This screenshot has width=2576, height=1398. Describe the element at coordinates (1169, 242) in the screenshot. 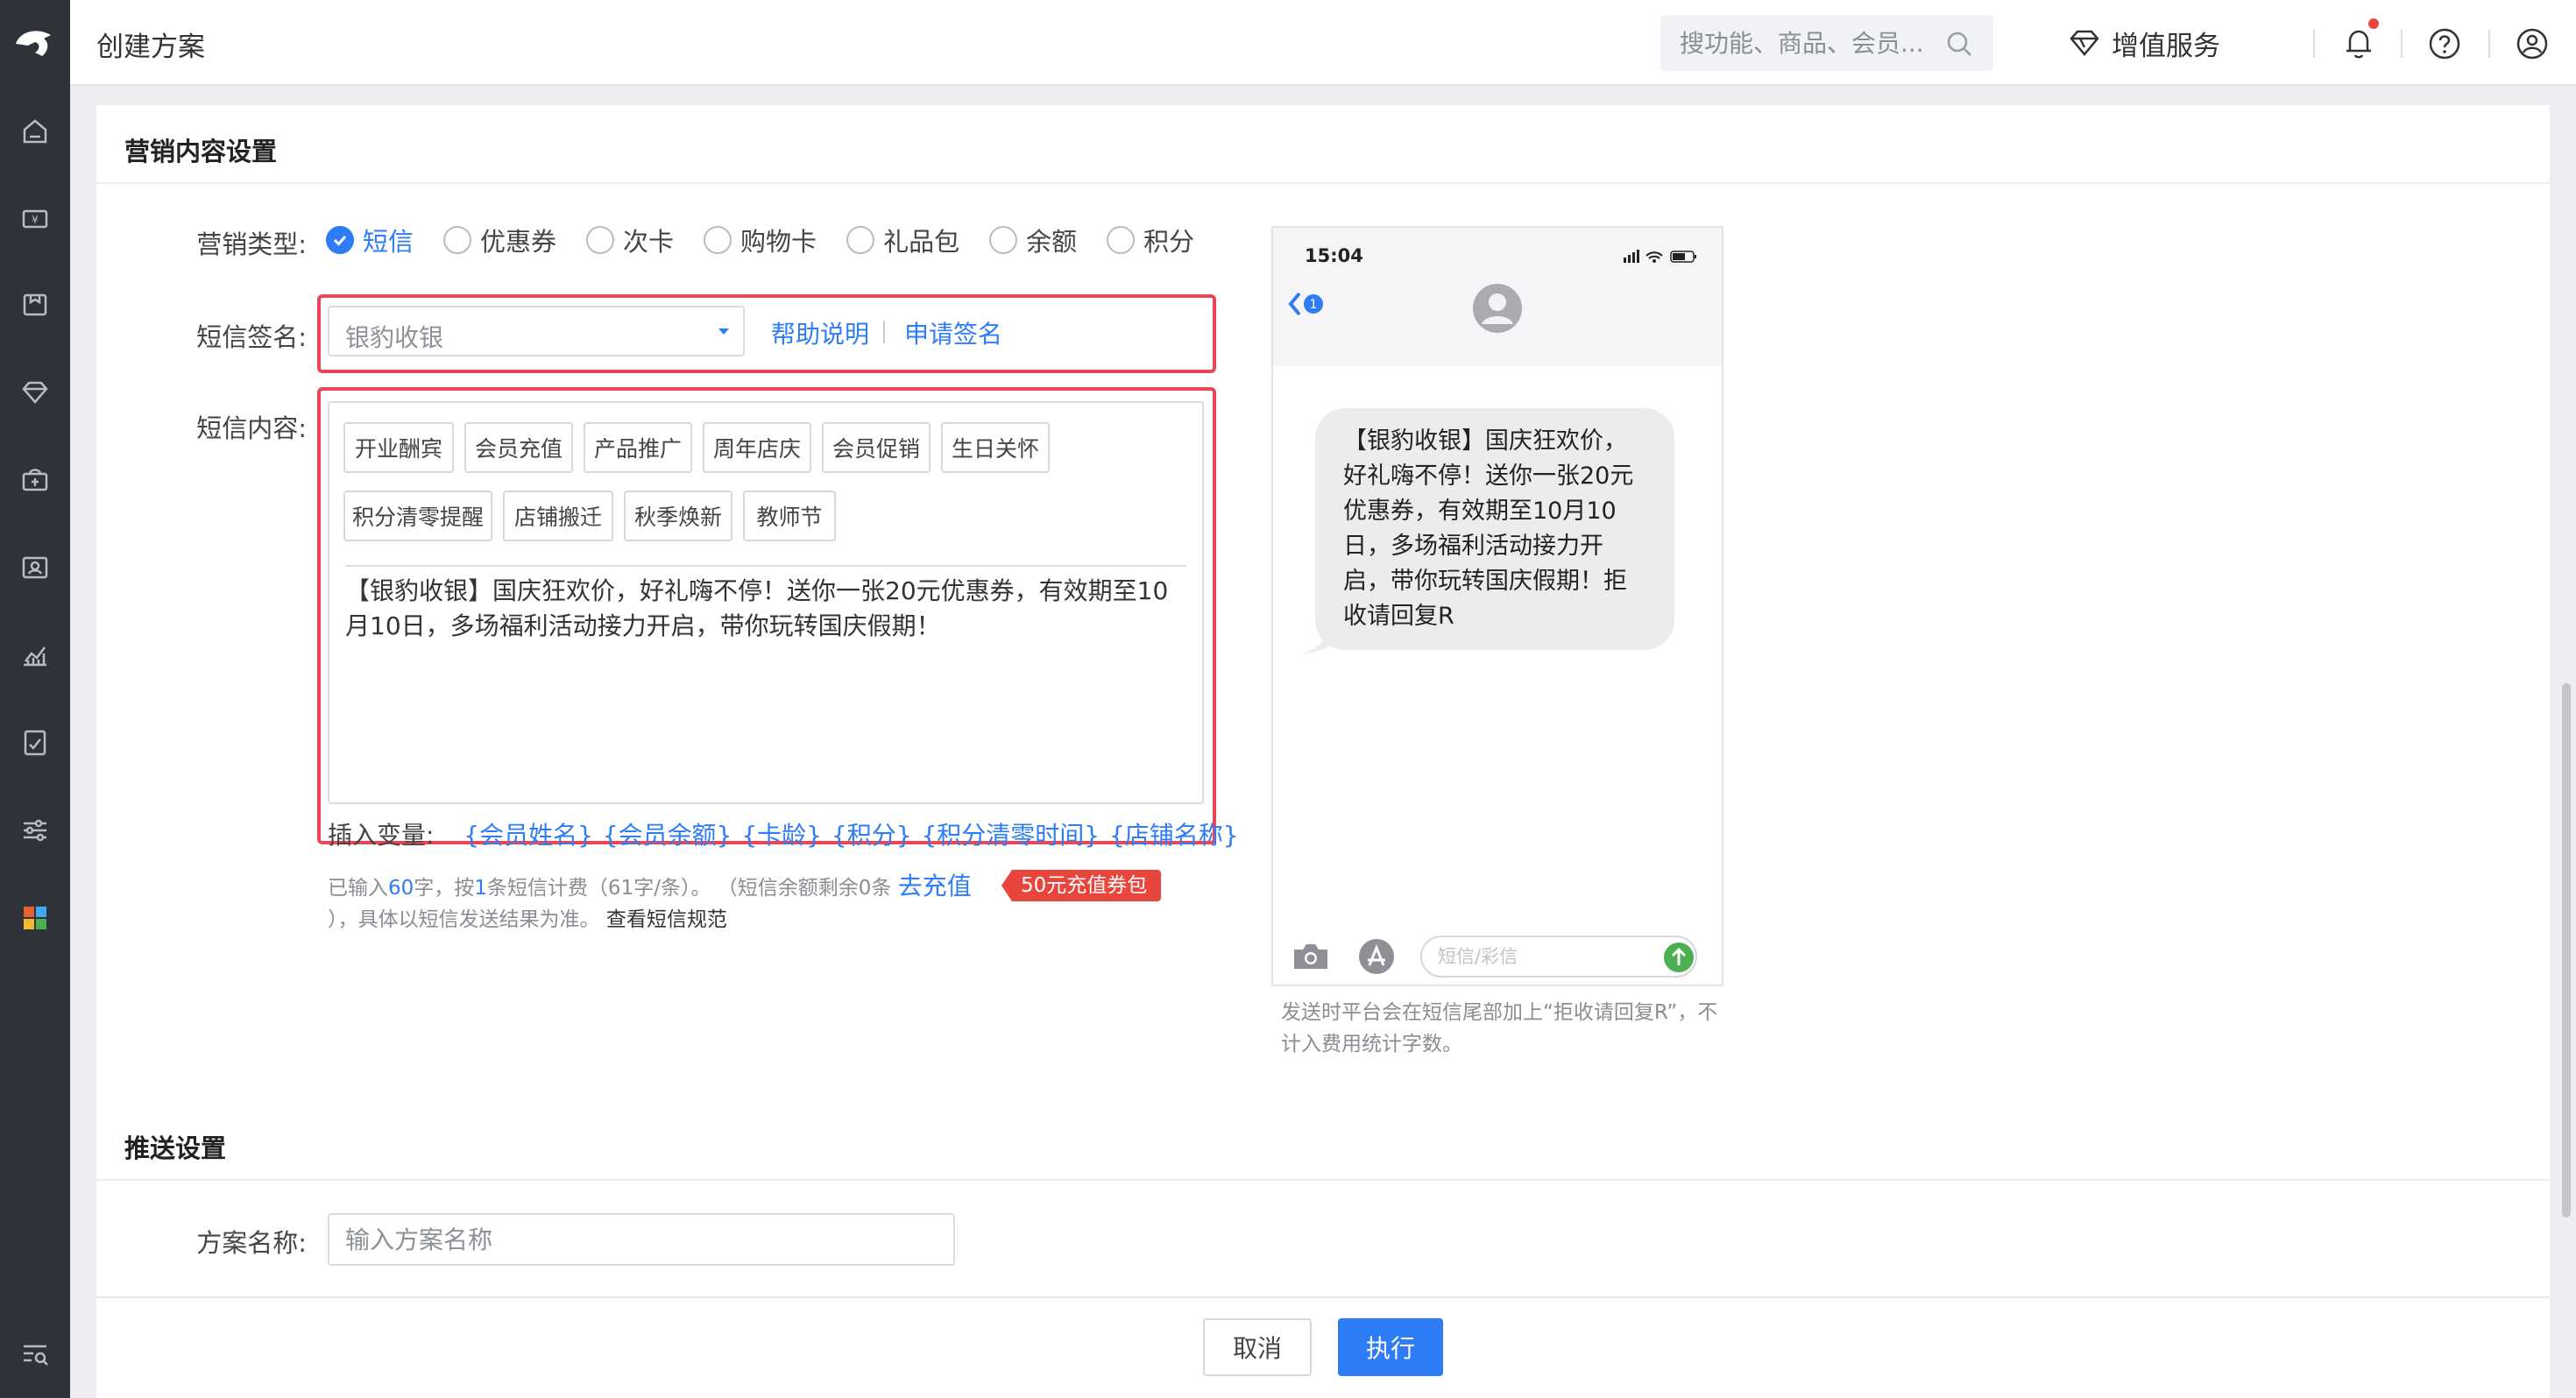

I see `radio-label: 积分` at that location.